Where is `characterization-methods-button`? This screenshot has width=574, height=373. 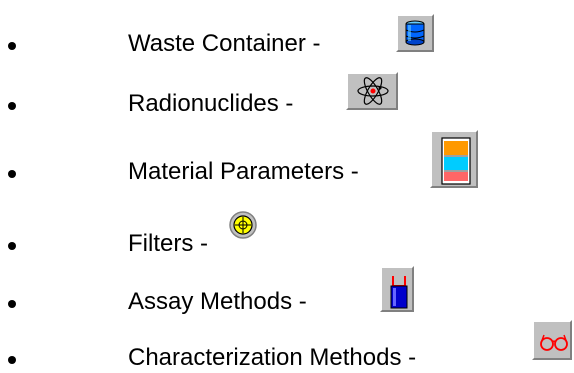
characterization-methods-button is located at coordinates (552, 340).